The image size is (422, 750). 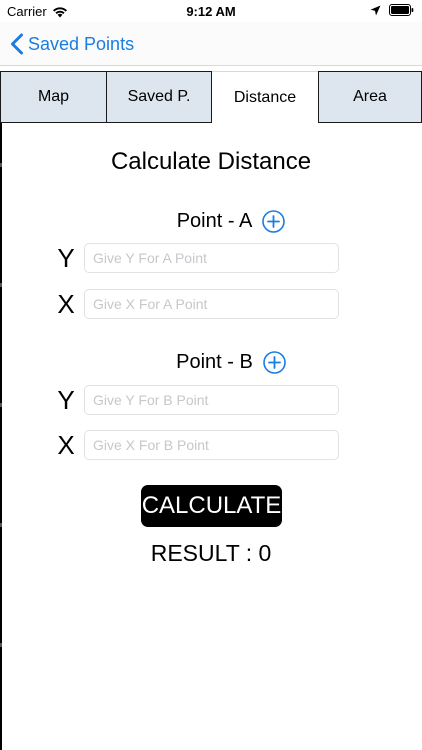 I want to click on tab-distance: Distance, so click(x=265, y=97).